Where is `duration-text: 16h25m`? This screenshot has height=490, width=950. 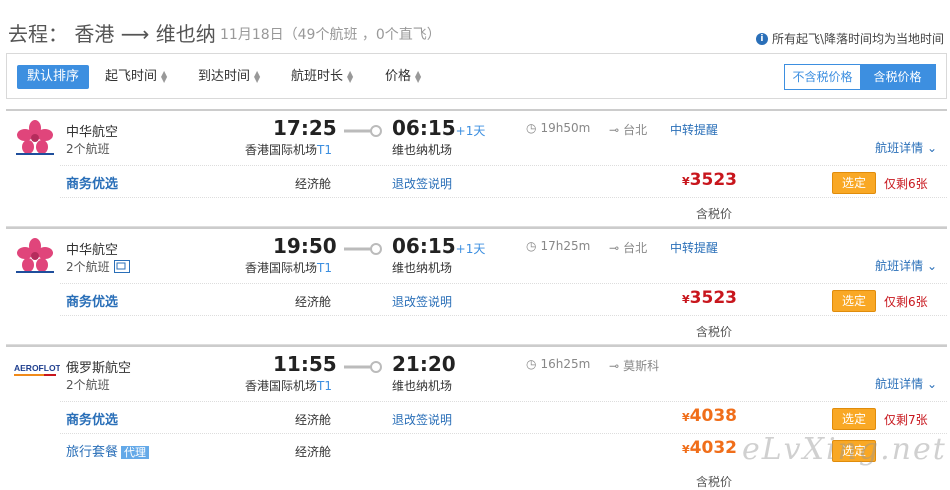
duration-text: 16h25m is located at coordinates (565, 364).